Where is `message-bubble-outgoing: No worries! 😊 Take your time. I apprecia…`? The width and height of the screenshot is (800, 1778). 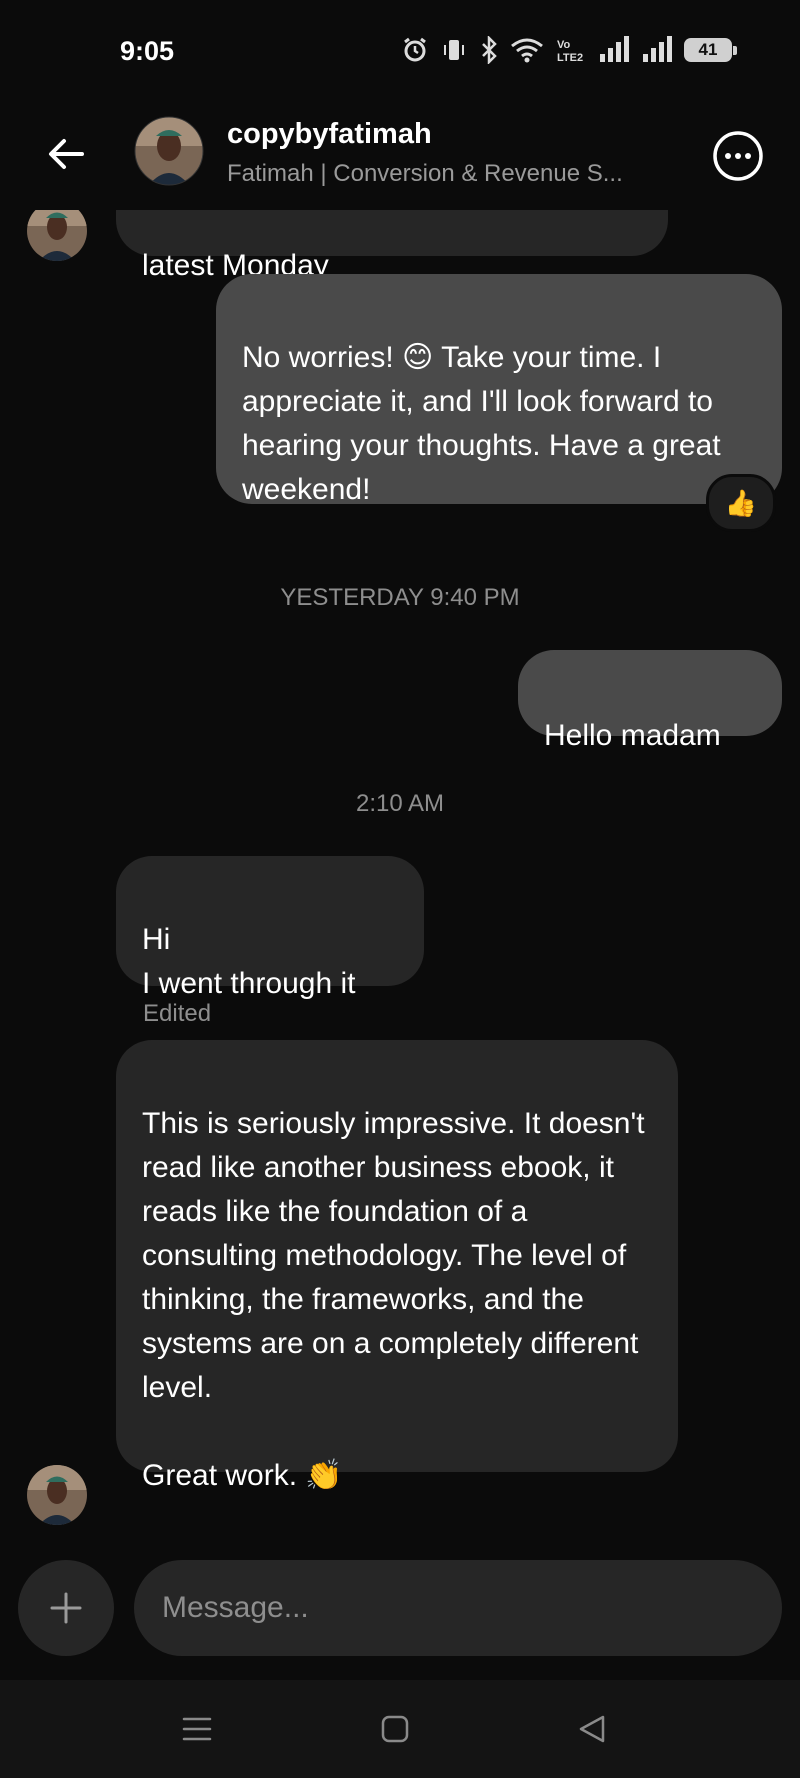
message-bubble-outgoing: No worries! 😊 Take your time. I apprecia… is located at coordinates (499, 390).